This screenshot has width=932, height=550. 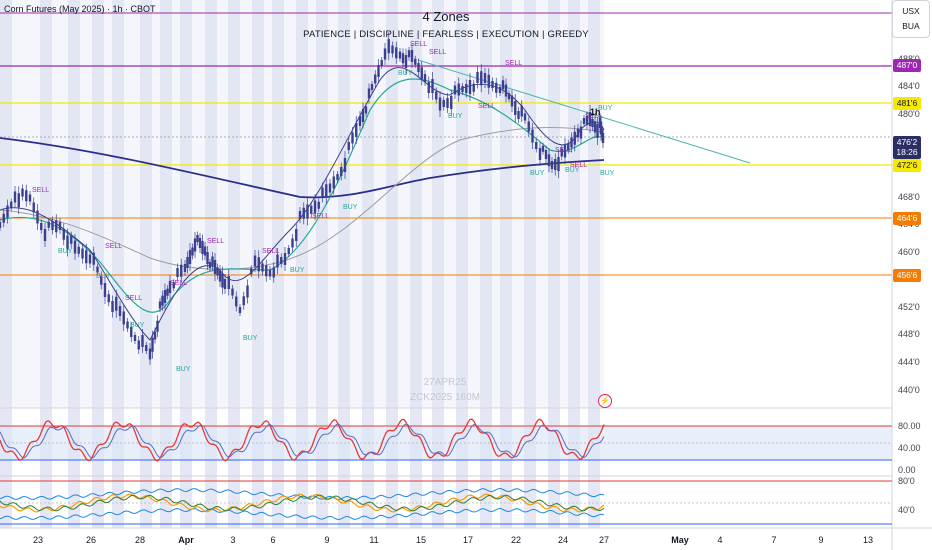 What do you see at coordinates (232, 540) in the screenshot?
I see `time-tick-label: 3` at bounding box center [232, 540].